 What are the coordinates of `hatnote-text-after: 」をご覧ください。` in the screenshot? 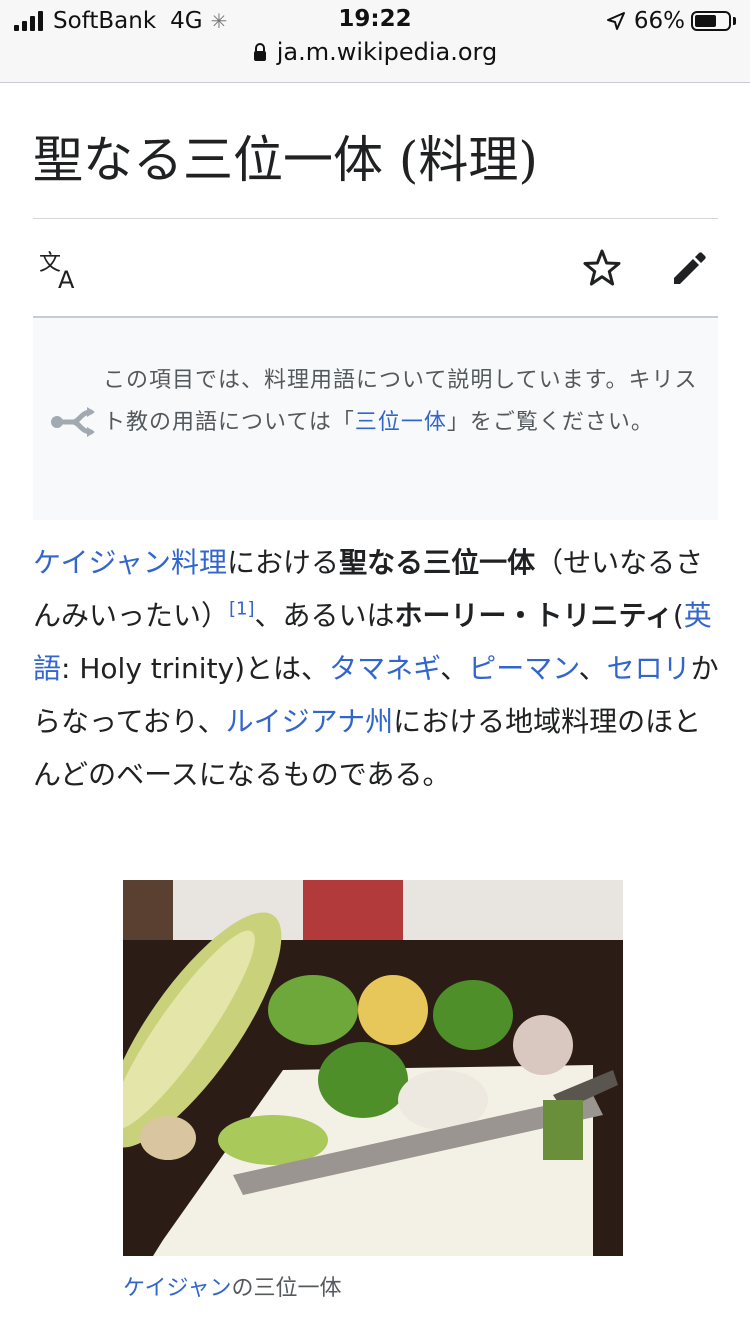 It's located at (550, 422).